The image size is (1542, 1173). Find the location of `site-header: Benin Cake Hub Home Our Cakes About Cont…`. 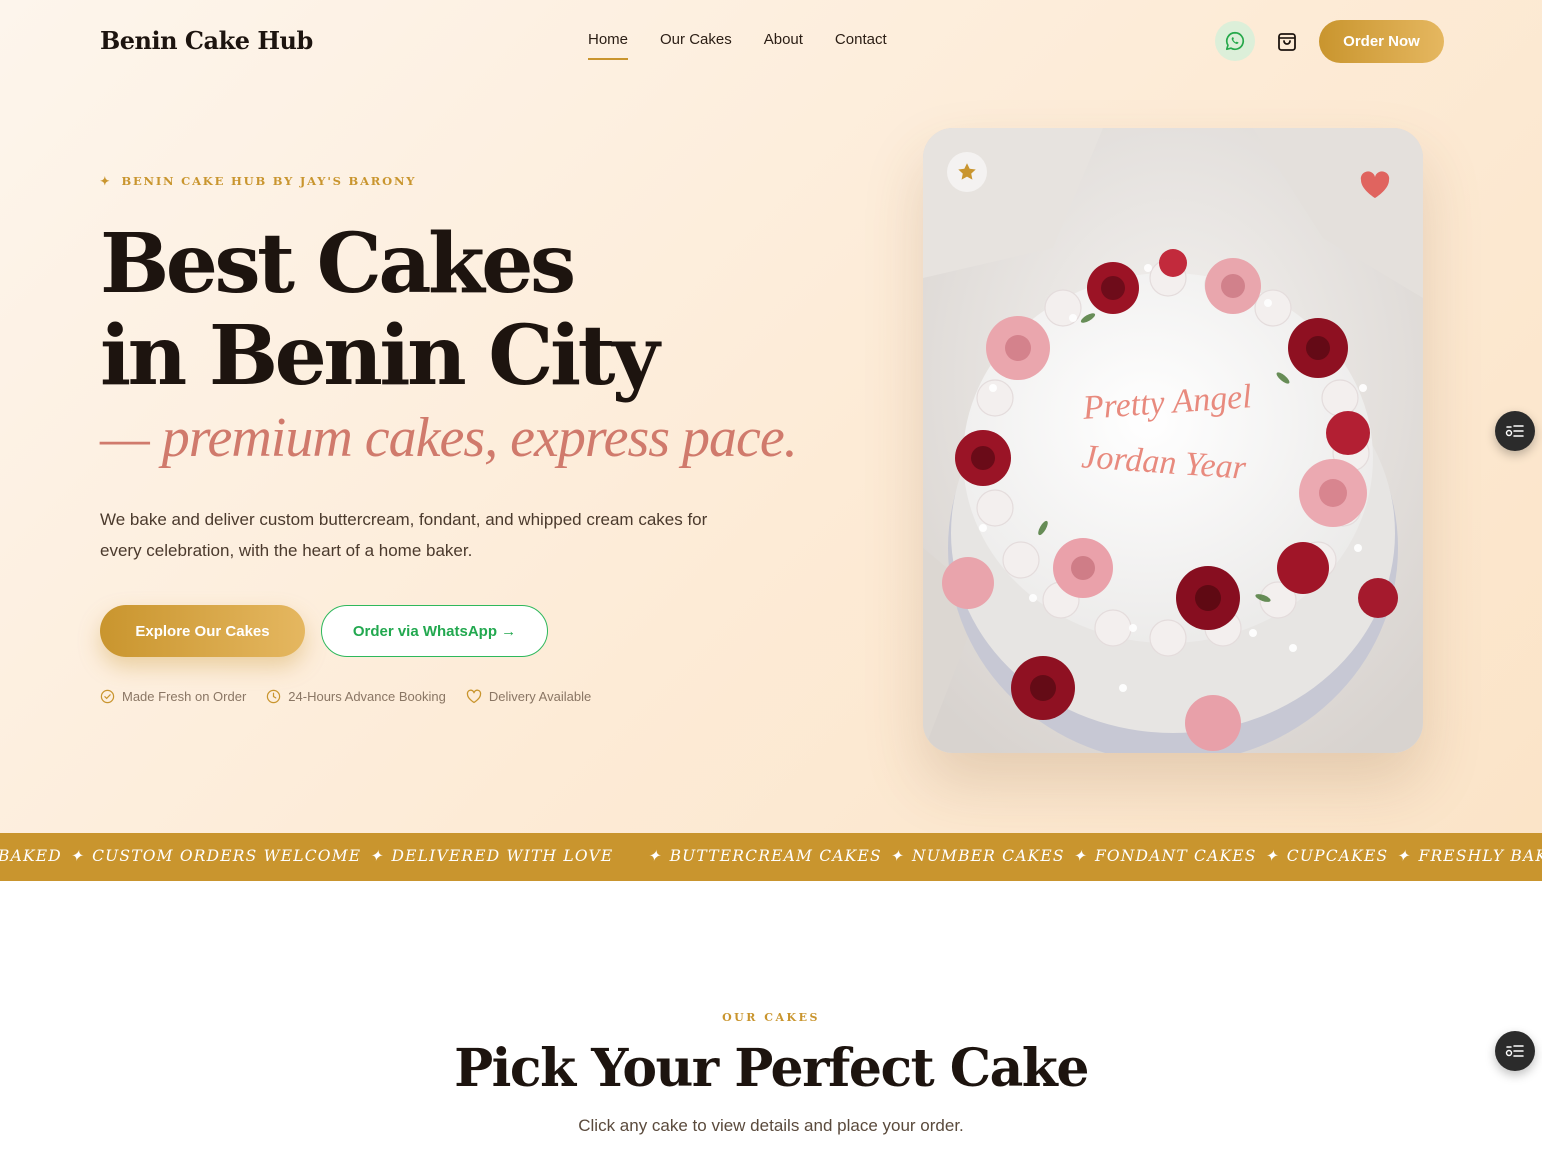

site-header: Benin Cake Hub Home Our Cakes About Cont… is located at coordinates (771, 41).